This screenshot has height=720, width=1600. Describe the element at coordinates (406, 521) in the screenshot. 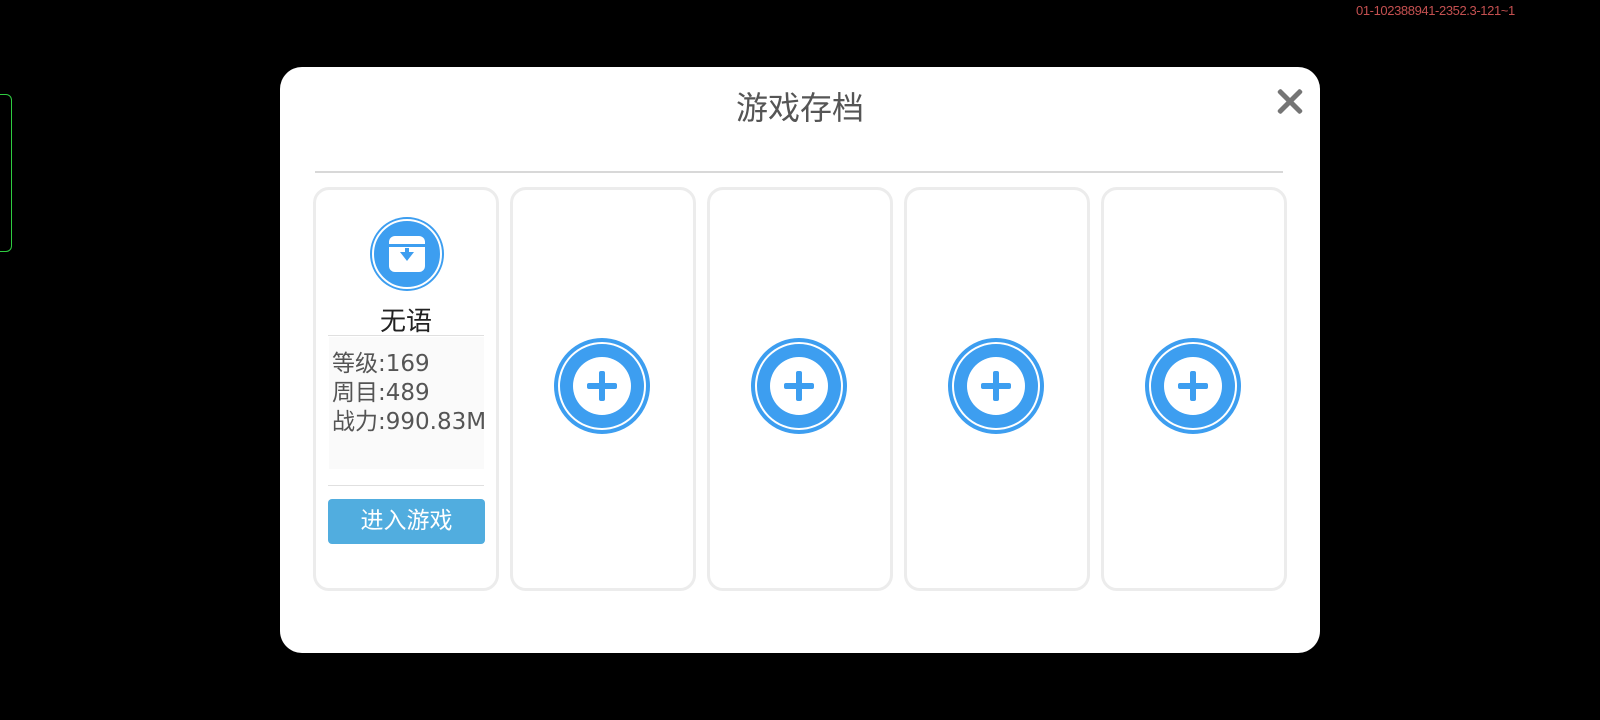

I see `enter-game-button: 进入游戏` at that location.